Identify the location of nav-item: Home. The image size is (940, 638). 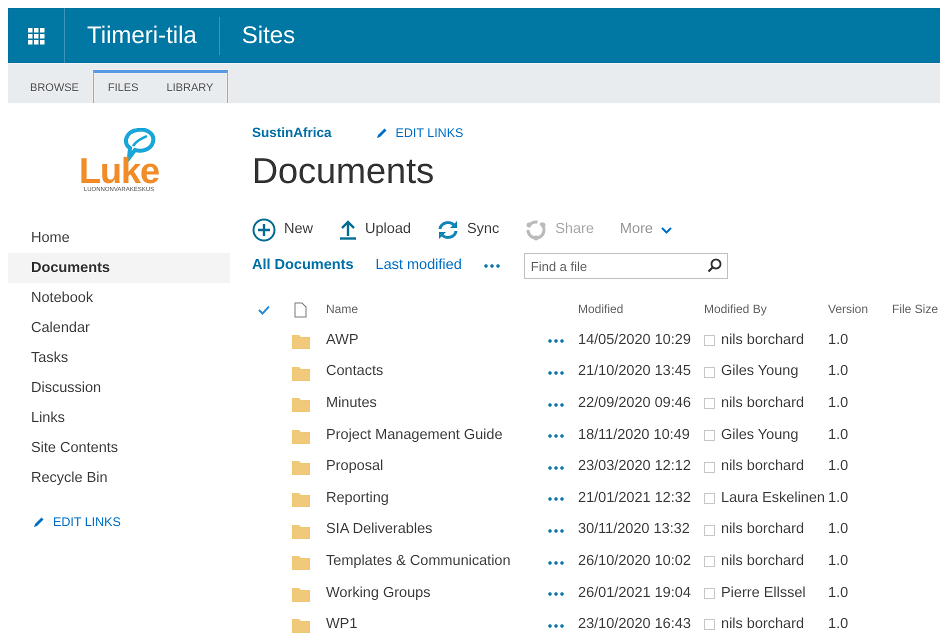
(119, 238).